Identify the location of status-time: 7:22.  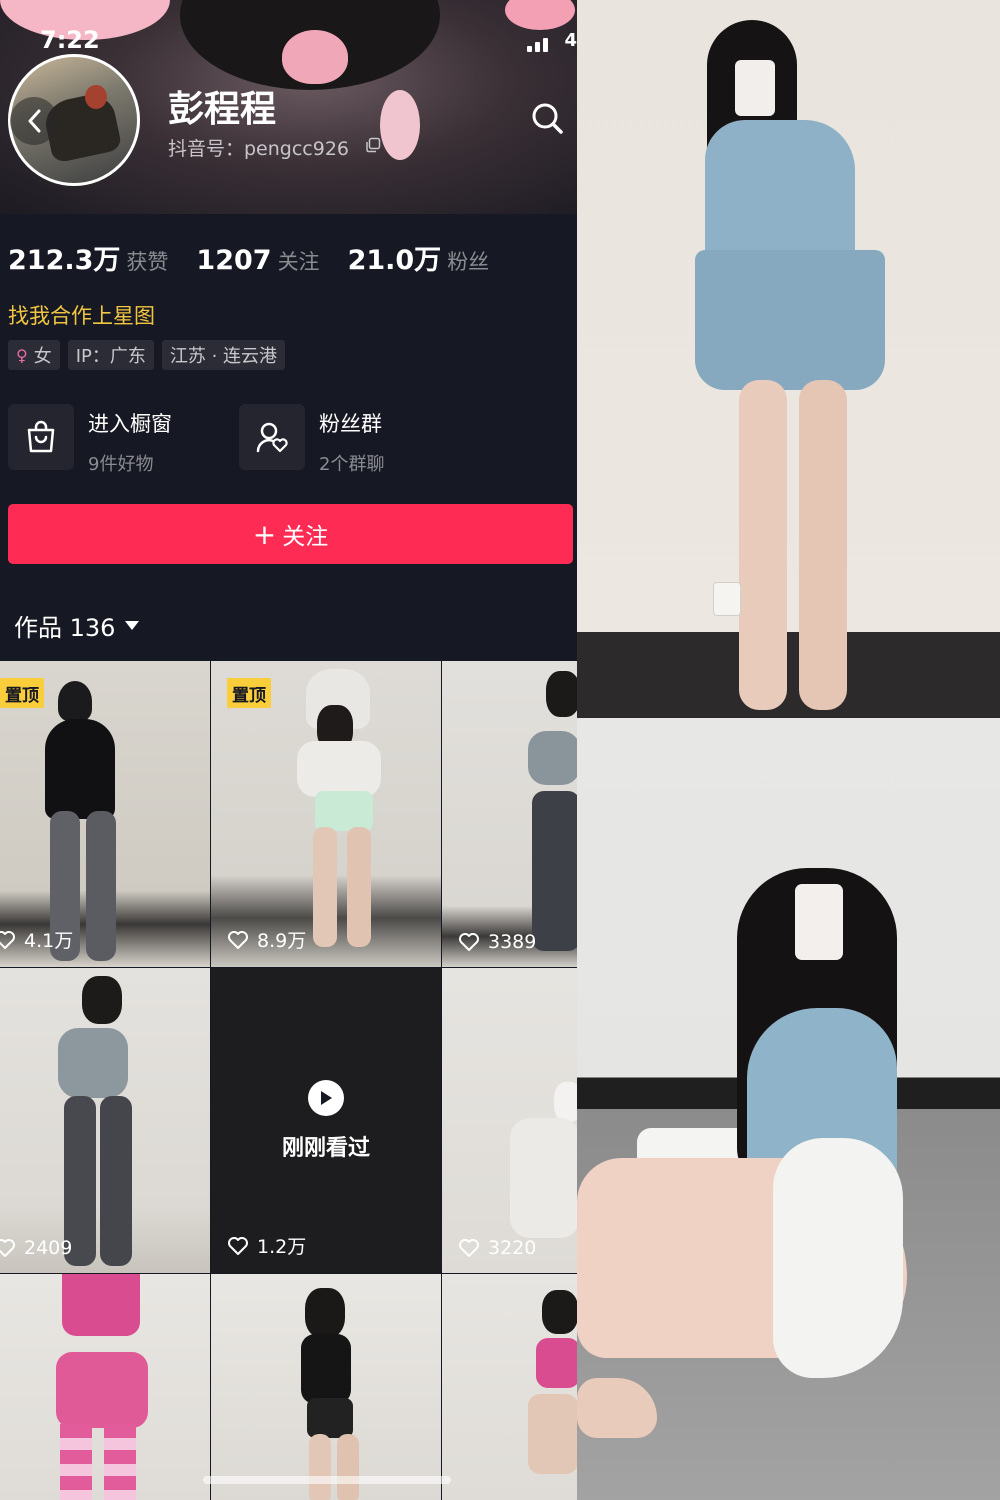
(70, 40).